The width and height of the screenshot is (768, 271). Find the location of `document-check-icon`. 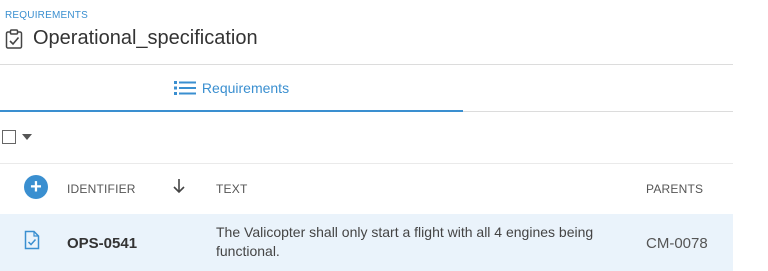

document-check-icon is located at coordinates (32, 240).